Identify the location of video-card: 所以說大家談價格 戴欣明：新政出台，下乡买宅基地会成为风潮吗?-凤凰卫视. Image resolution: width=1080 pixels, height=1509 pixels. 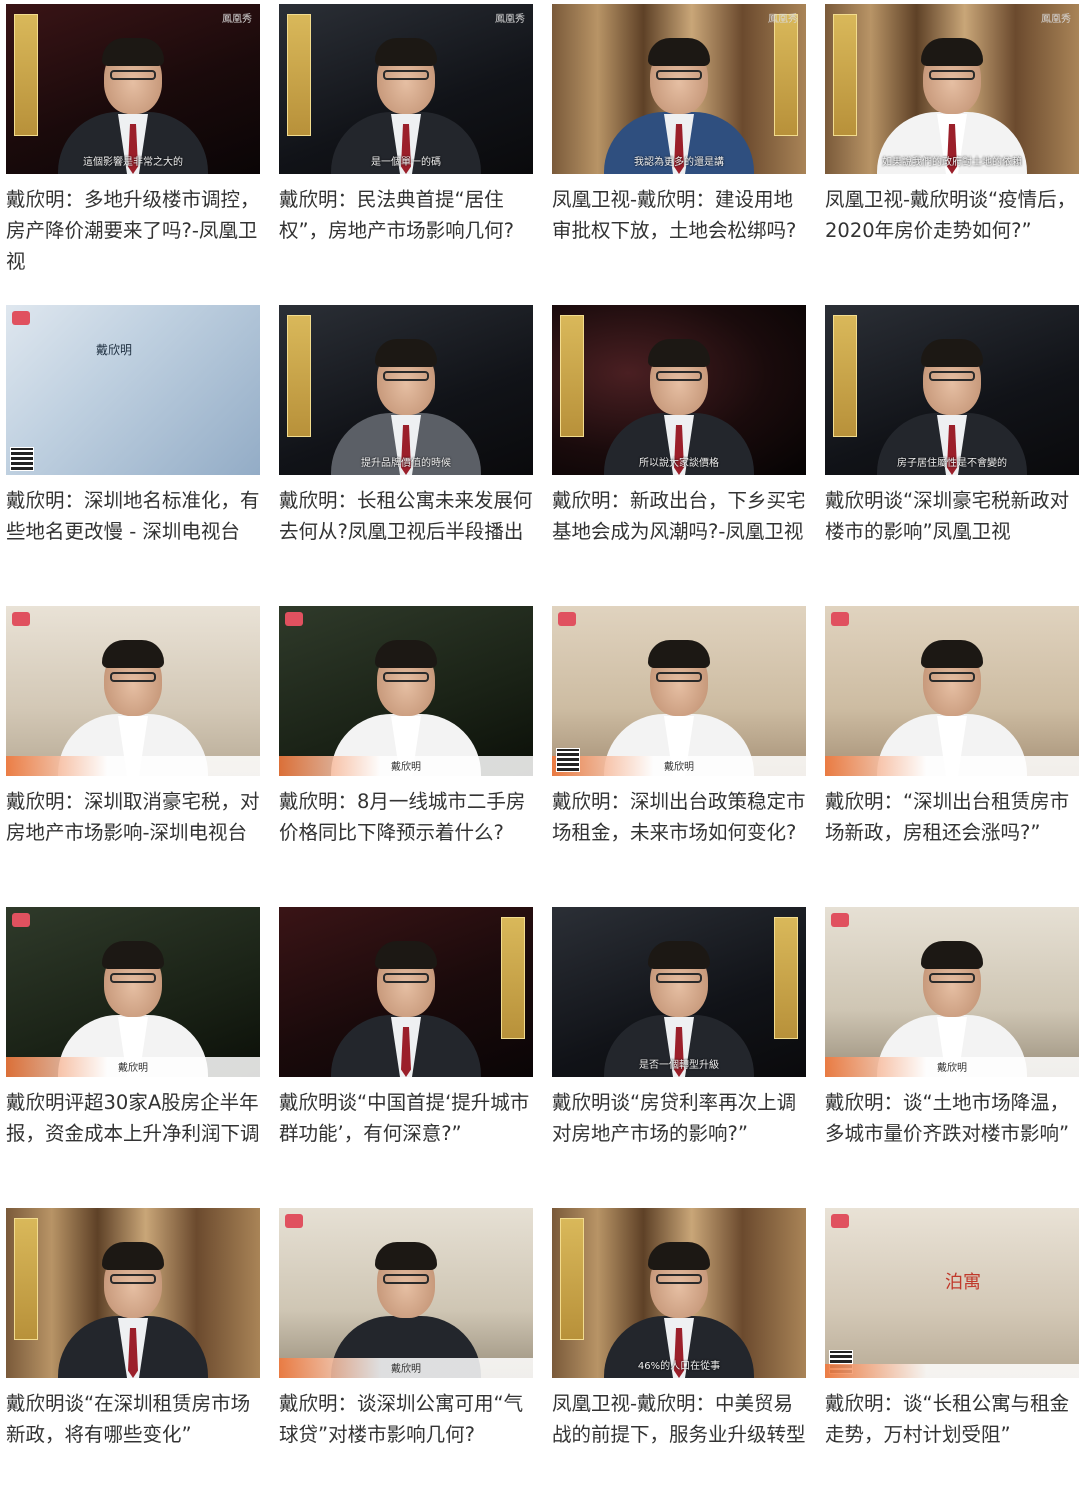
(679, 455).